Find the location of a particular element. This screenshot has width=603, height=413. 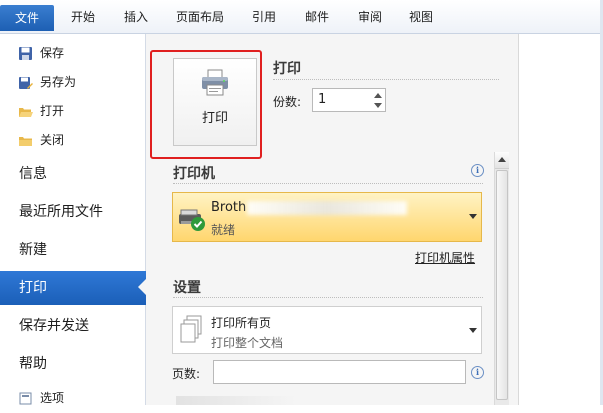

save-icon is located at coordinates (25, 53).